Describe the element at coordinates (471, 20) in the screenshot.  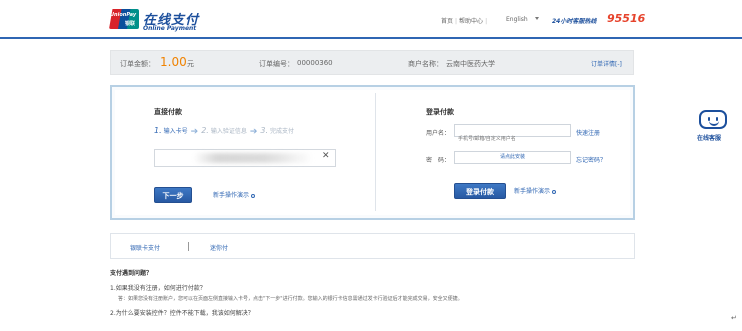
I see `nav-link-help: 帮助中心` at that location.